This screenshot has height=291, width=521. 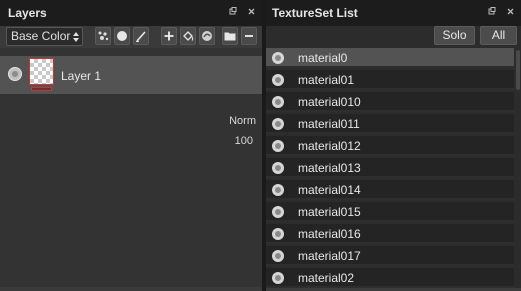 What do you see at coordinates (390, 278) in the screenshot?
I see `textureset-item: material02` at bounding box center [390, 278].